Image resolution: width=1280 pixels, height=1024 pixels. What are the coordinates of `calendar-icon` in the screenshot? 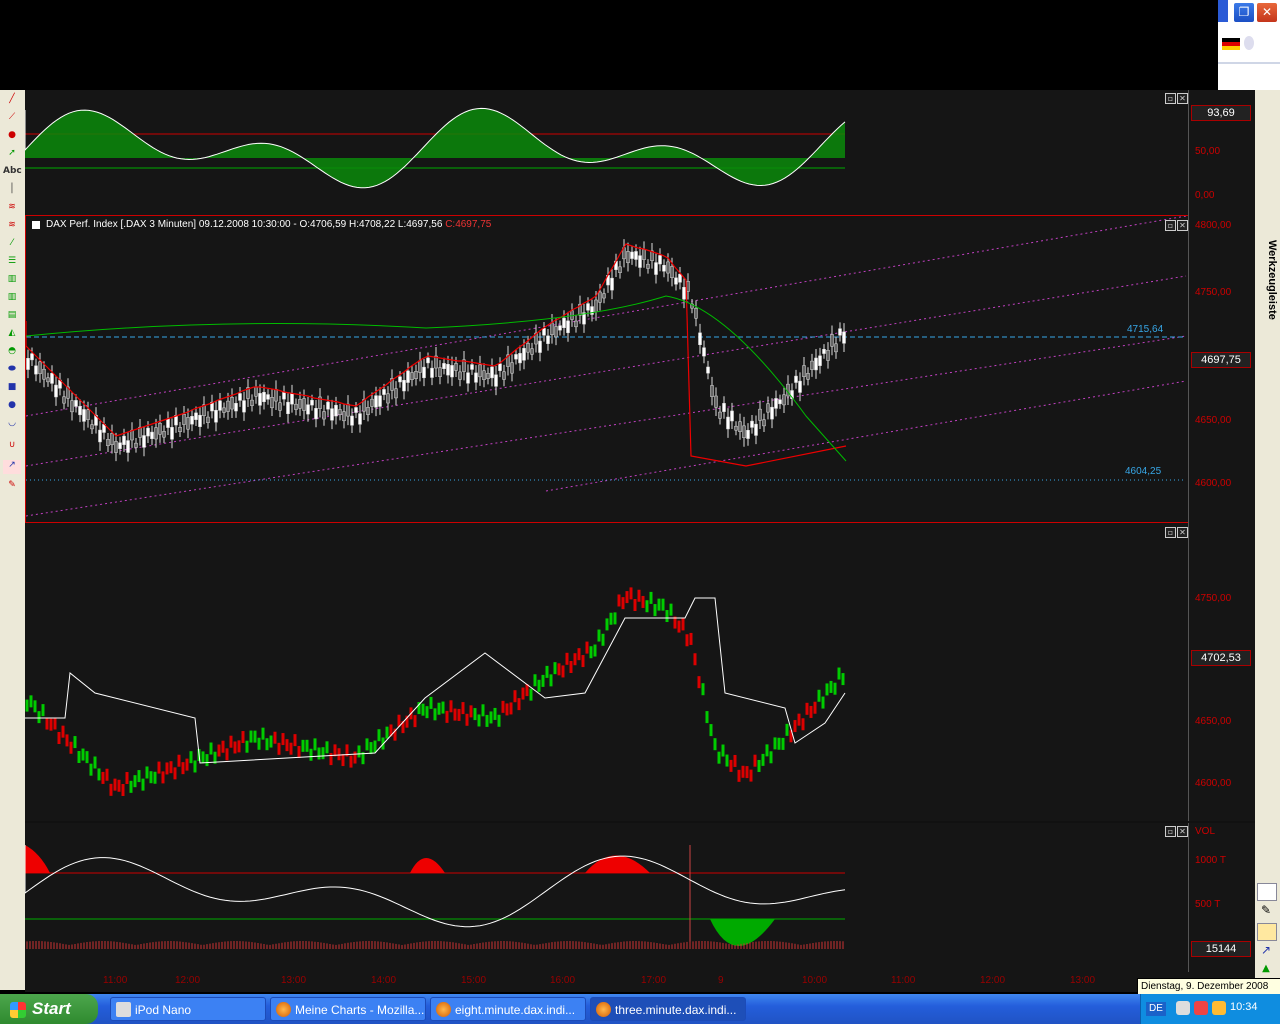 It's located at (1267, 892).